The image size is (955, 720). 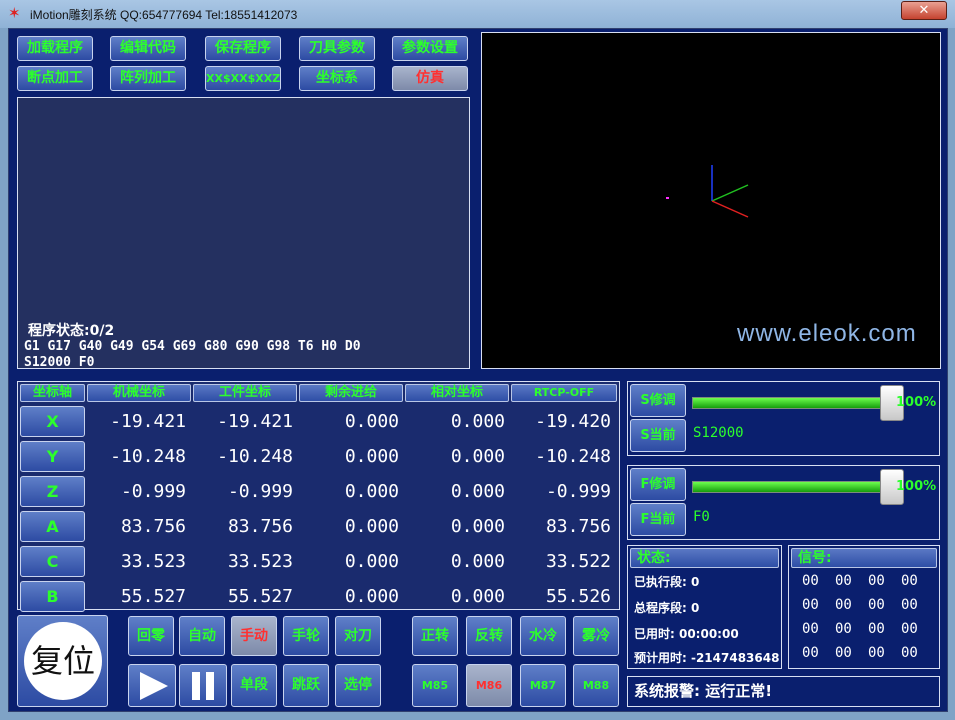 What do you see at coordinates (430, 78) in the screenshot?
I see `simulate-button: 仿真` at bounding box center [430, 78].